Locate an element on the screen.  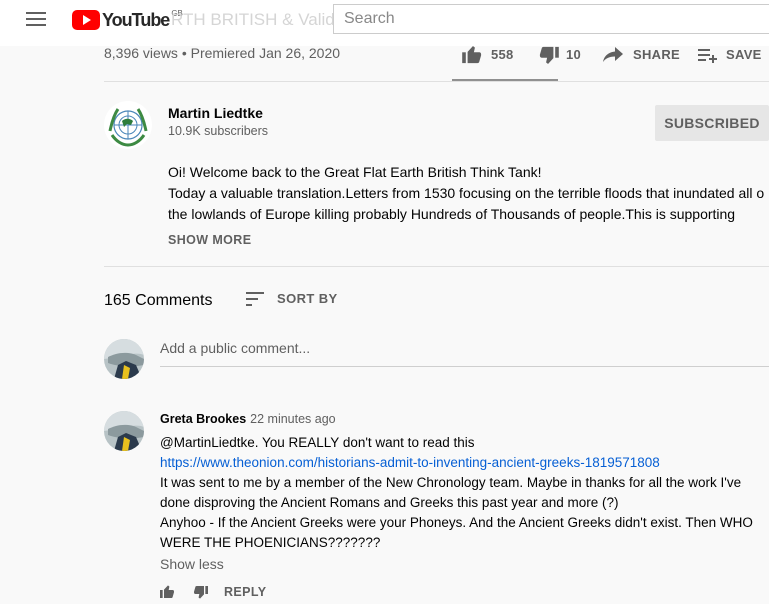
dislike-count: 10 is located at coordinates (574, 54).